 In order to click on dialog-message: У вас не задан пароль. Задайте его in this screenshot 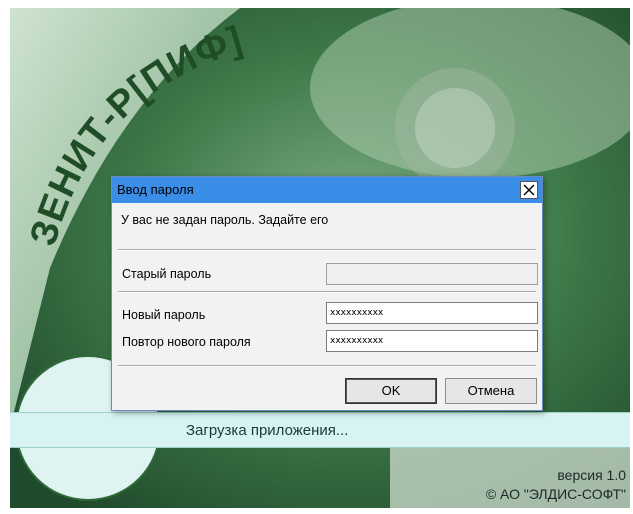, I will do `click(225, 220)`.